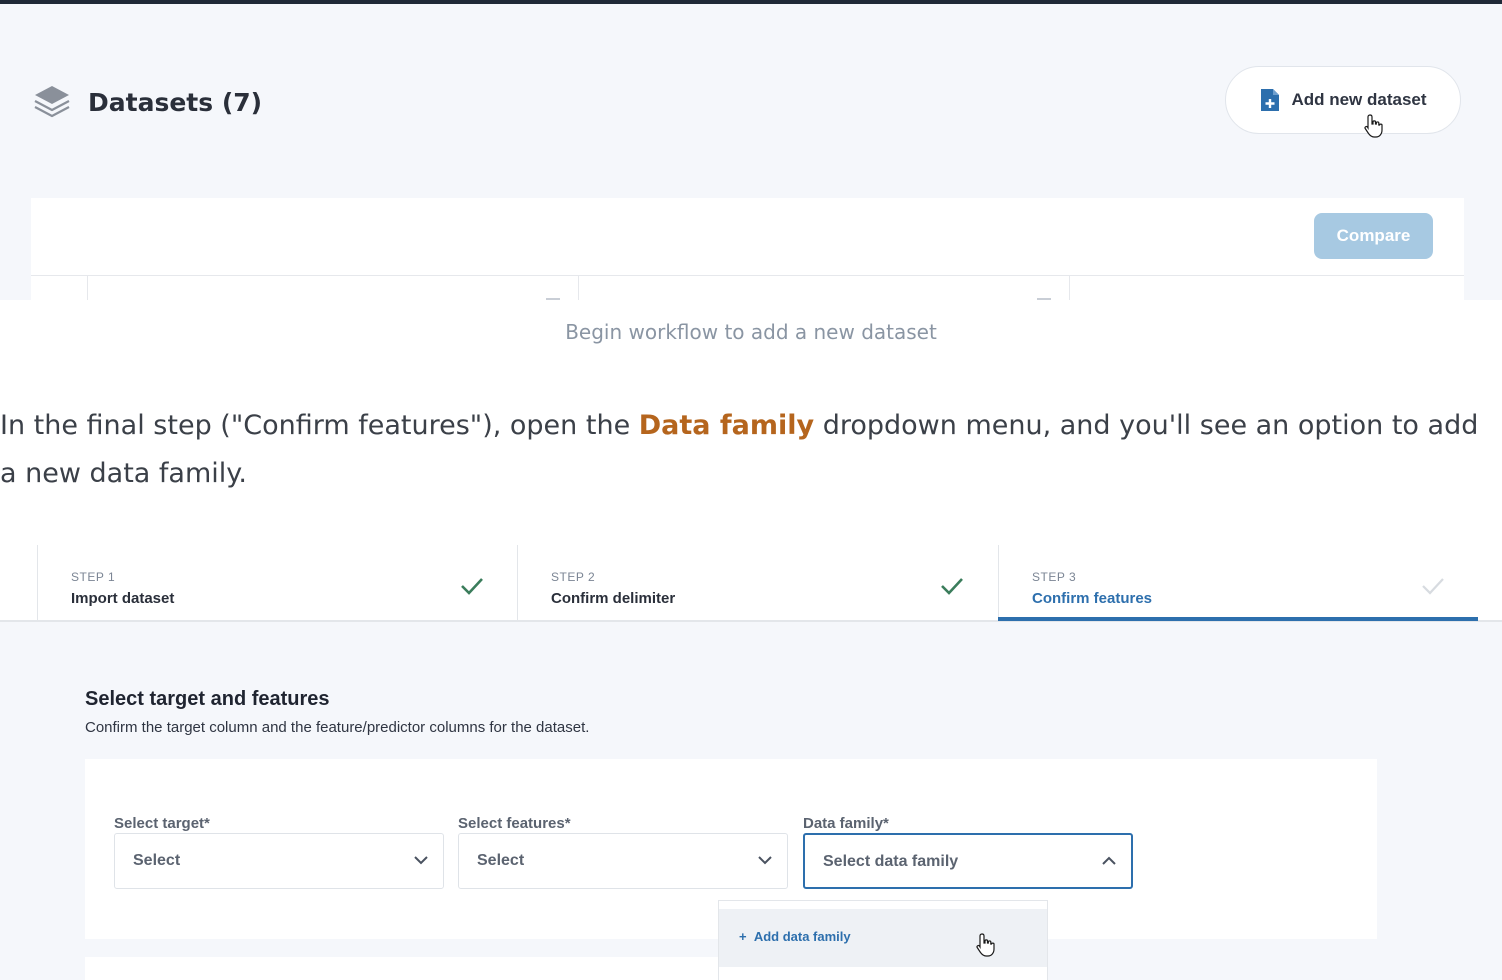  Describe the element at coordinates (1270, 100) in the screenshot. I see `add-document-icon` at that location.